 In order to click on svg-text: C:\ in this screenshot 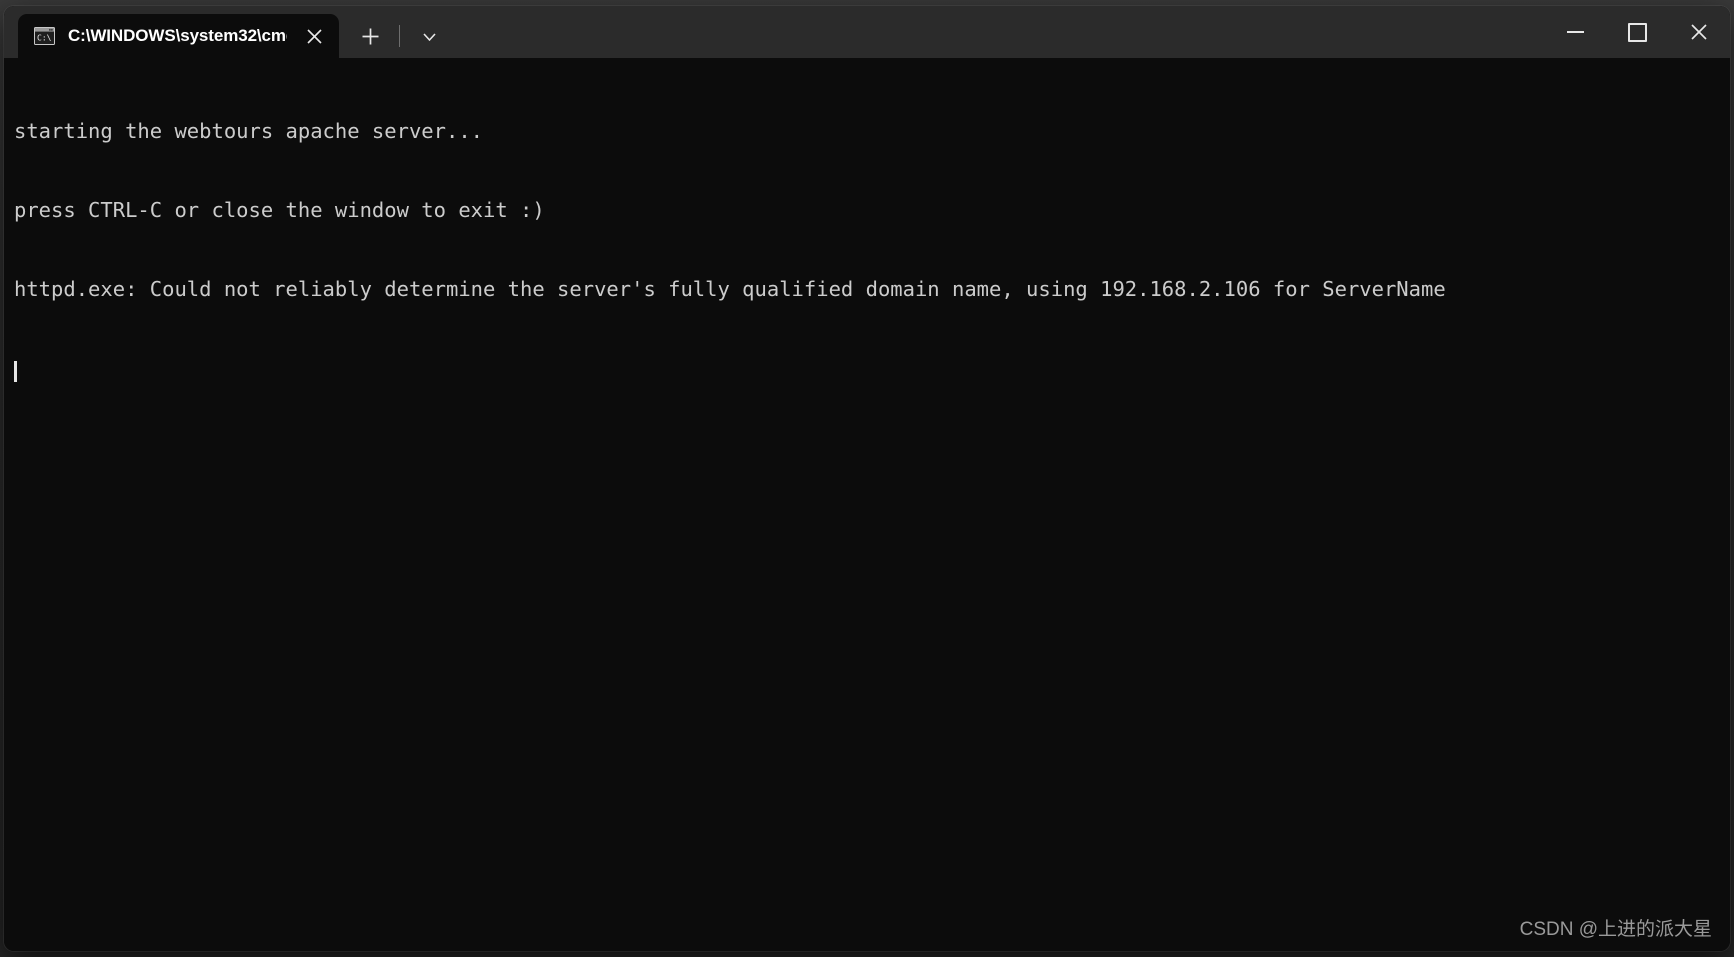, I will do `click(44, 37)`.